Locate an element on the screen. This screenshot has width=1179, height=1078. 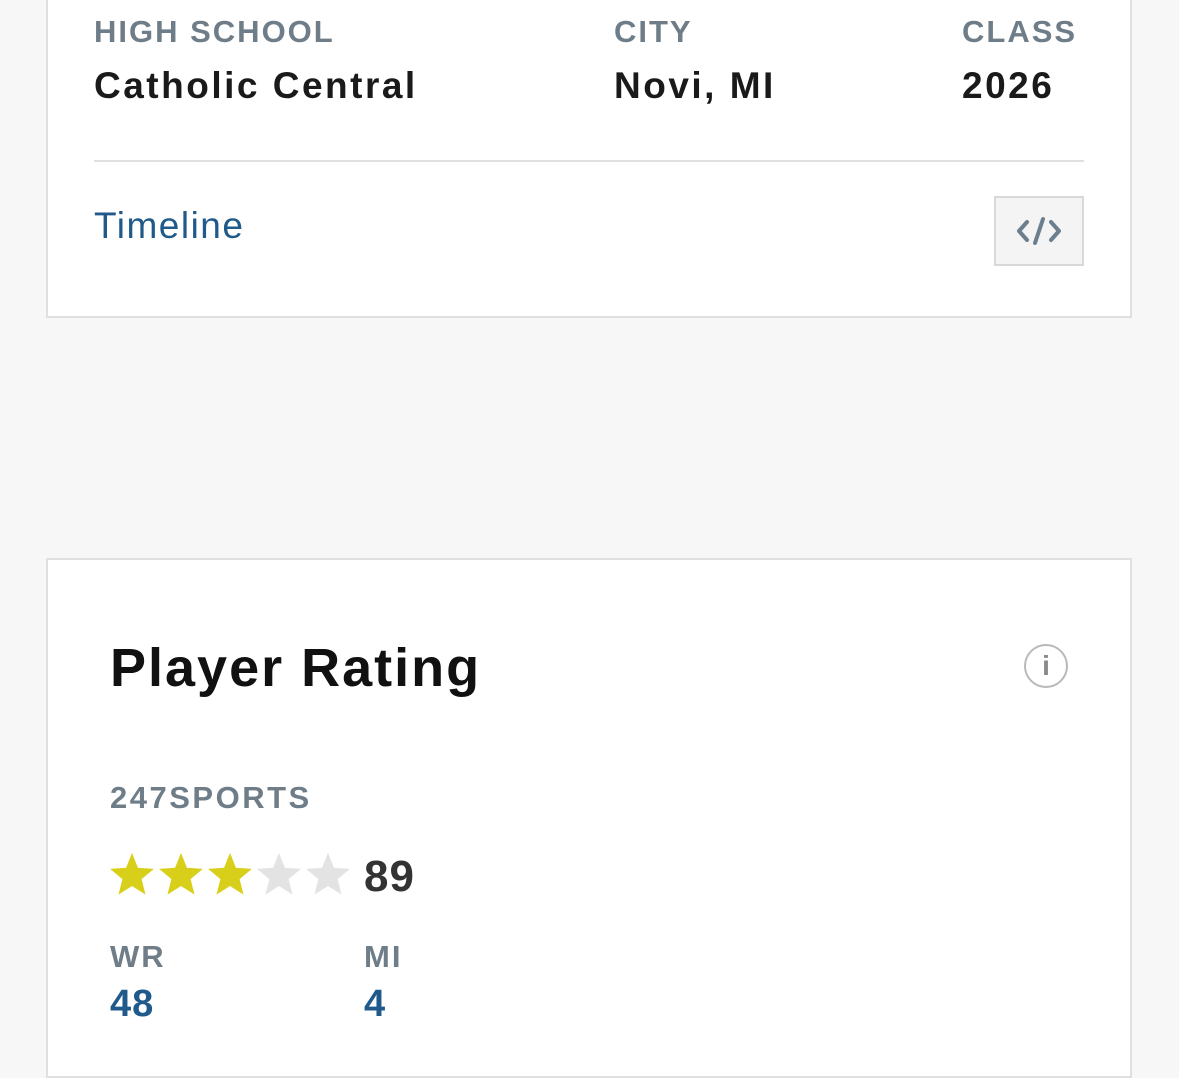
player-rating-title: Player Rating is located at coordinates (296, 668).